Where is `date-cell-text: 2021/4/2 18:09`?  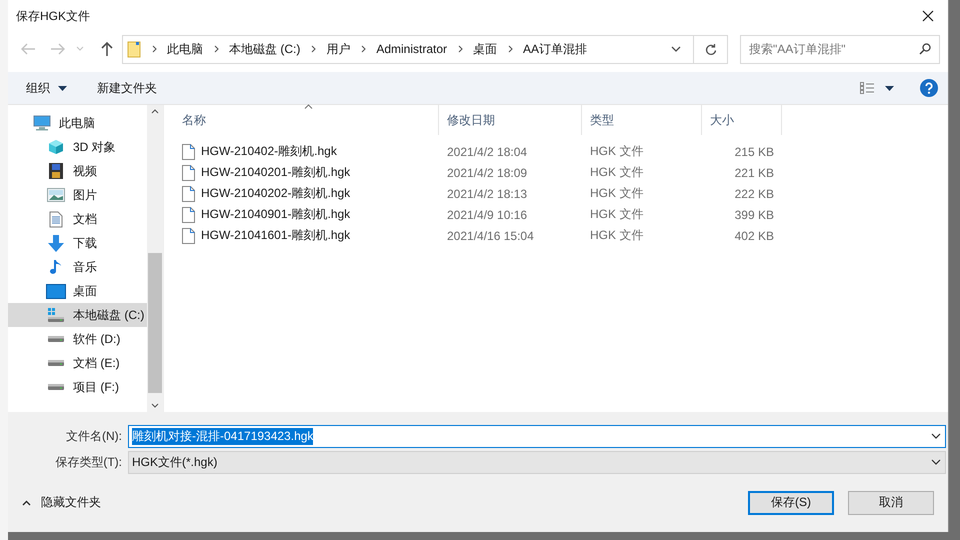 date-cell-text: 2021/4/2 18:09 is located at coordinates (487, 173).